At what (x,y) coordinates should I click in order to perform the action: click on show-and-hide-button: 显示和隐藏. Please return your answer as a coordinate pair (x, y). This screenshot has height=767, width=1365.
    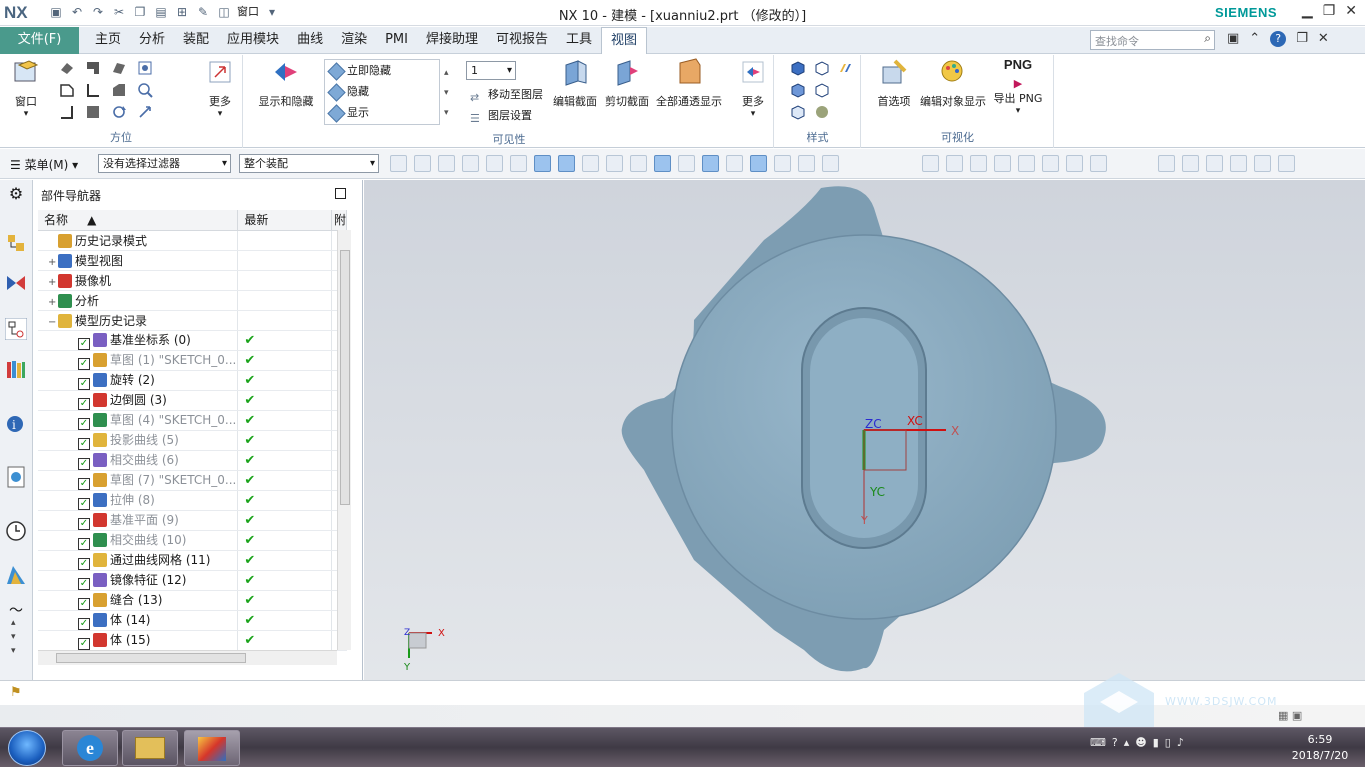
    Looking at the image, I should click on (286, 83).